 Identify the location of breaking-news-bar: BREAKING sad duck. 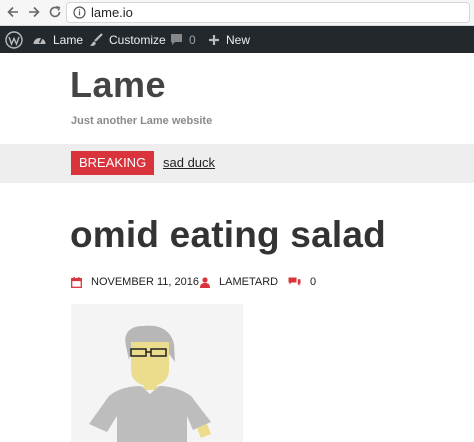
(237, 163).